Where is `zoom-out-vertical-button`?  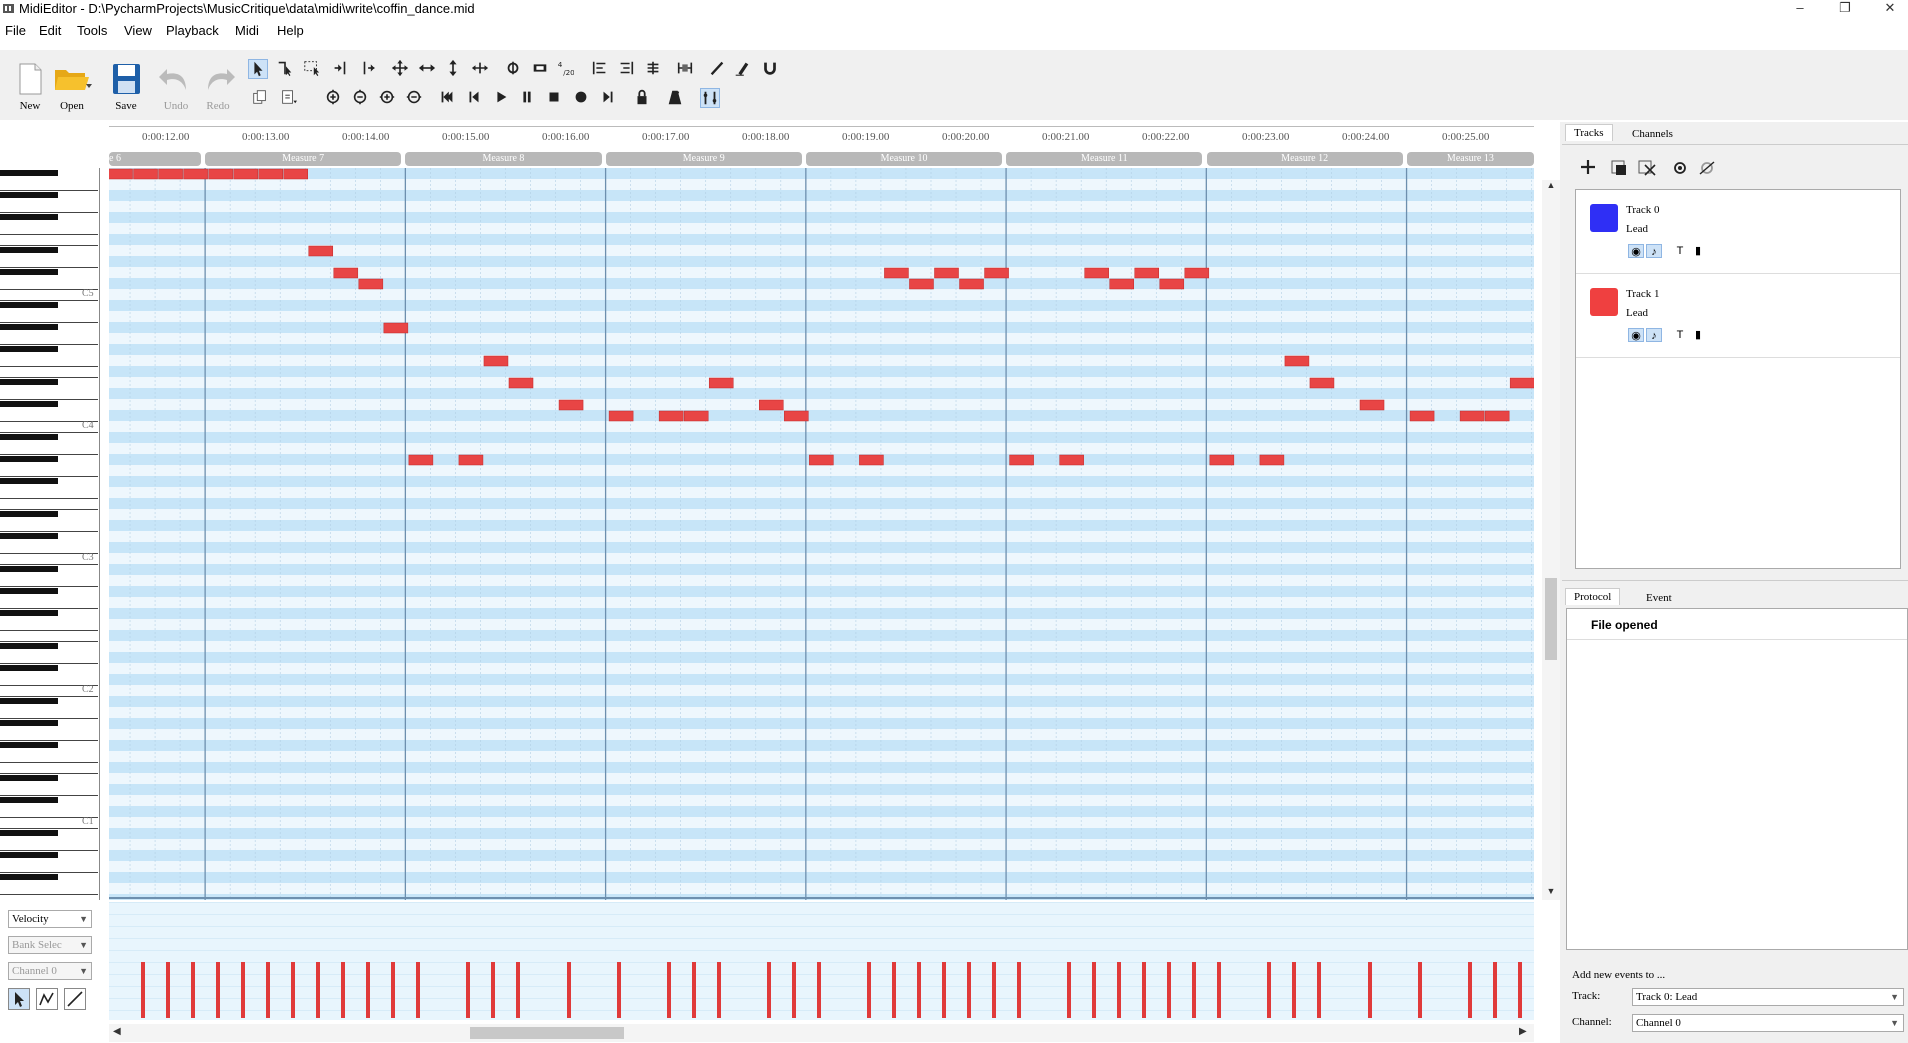
zoom-out-vertical-button is located at coordinates (361, 98).